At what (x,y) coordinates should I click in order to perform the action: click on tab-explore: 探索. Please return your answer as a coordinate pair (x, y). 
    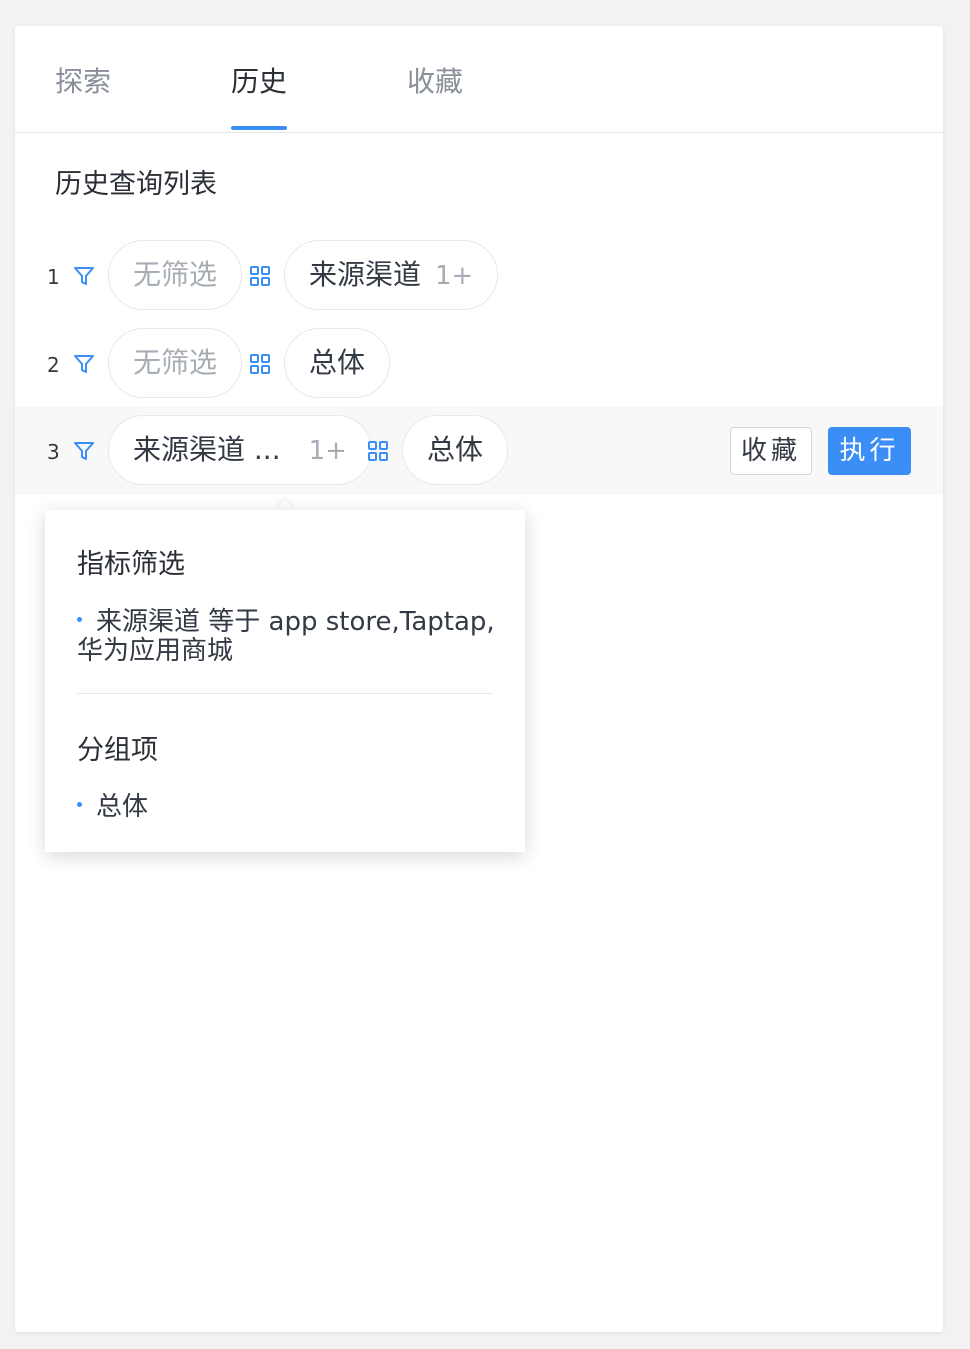
    Looking at the image, I should click on (83, 82).